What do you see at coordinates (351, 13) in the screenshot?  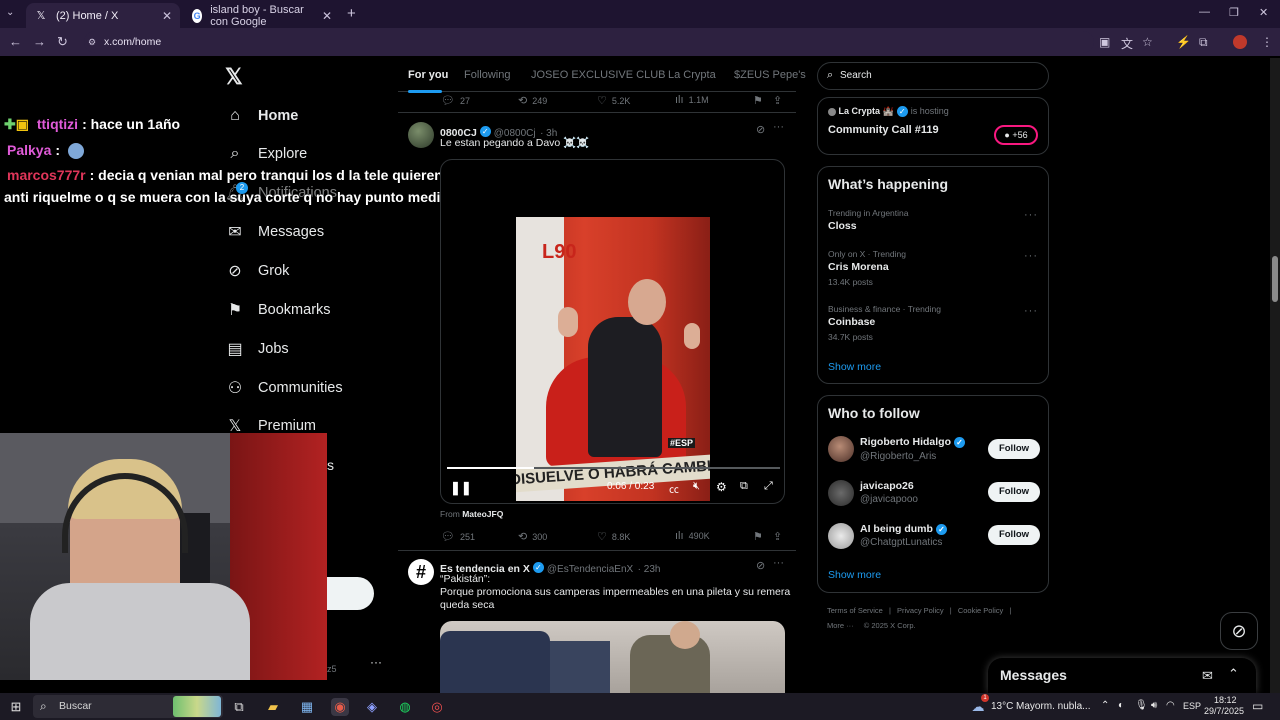 I see `new-tab-button: +` at bounding box center [351, 13].